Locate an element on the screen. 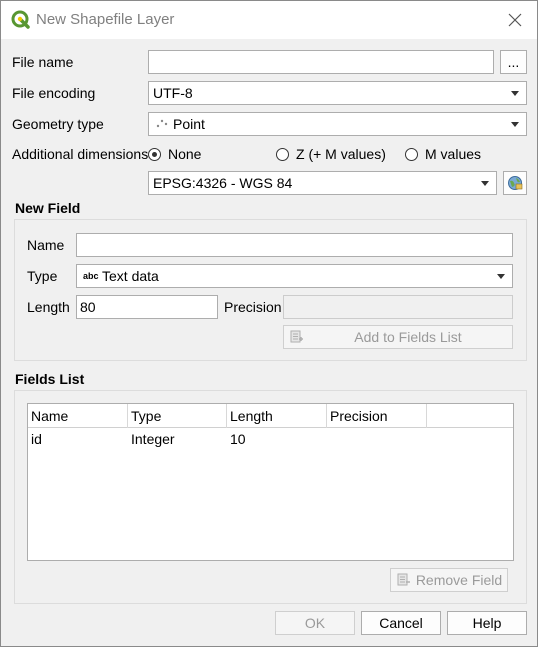 This screenshot has width=538, height=647. remove-field-label: Remove Field is located at coordinates (459, 580).